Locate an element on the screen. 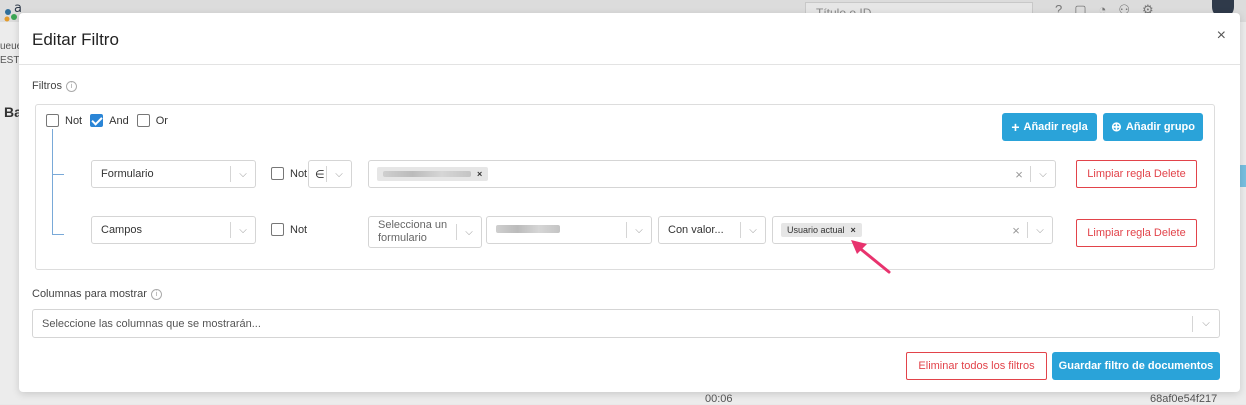 This screenshot has height=405, width=1246. value-tag: × is located at coordinates (433, 174).